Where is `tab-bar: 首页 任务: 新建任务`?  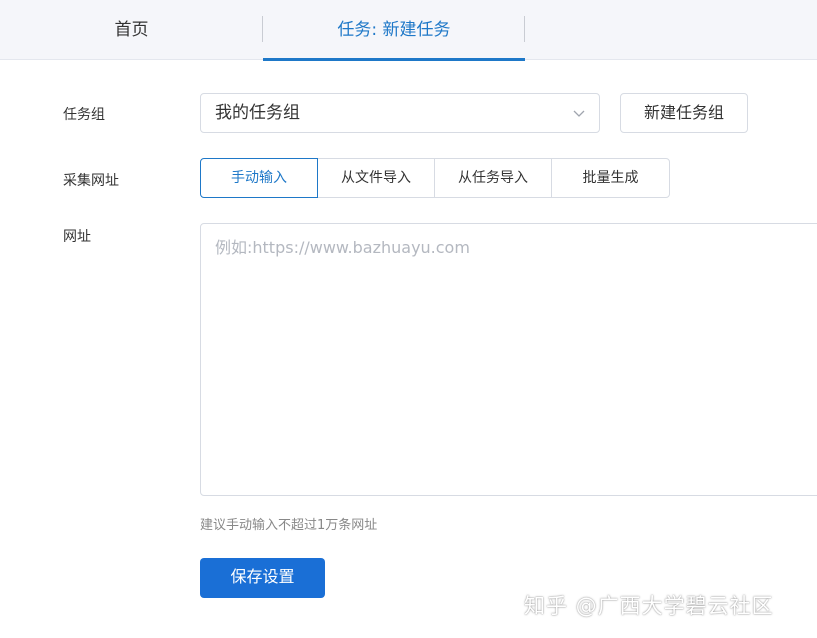 tab-bar: 首页 任务: 新建任务 is located at coordinates (408, 30).